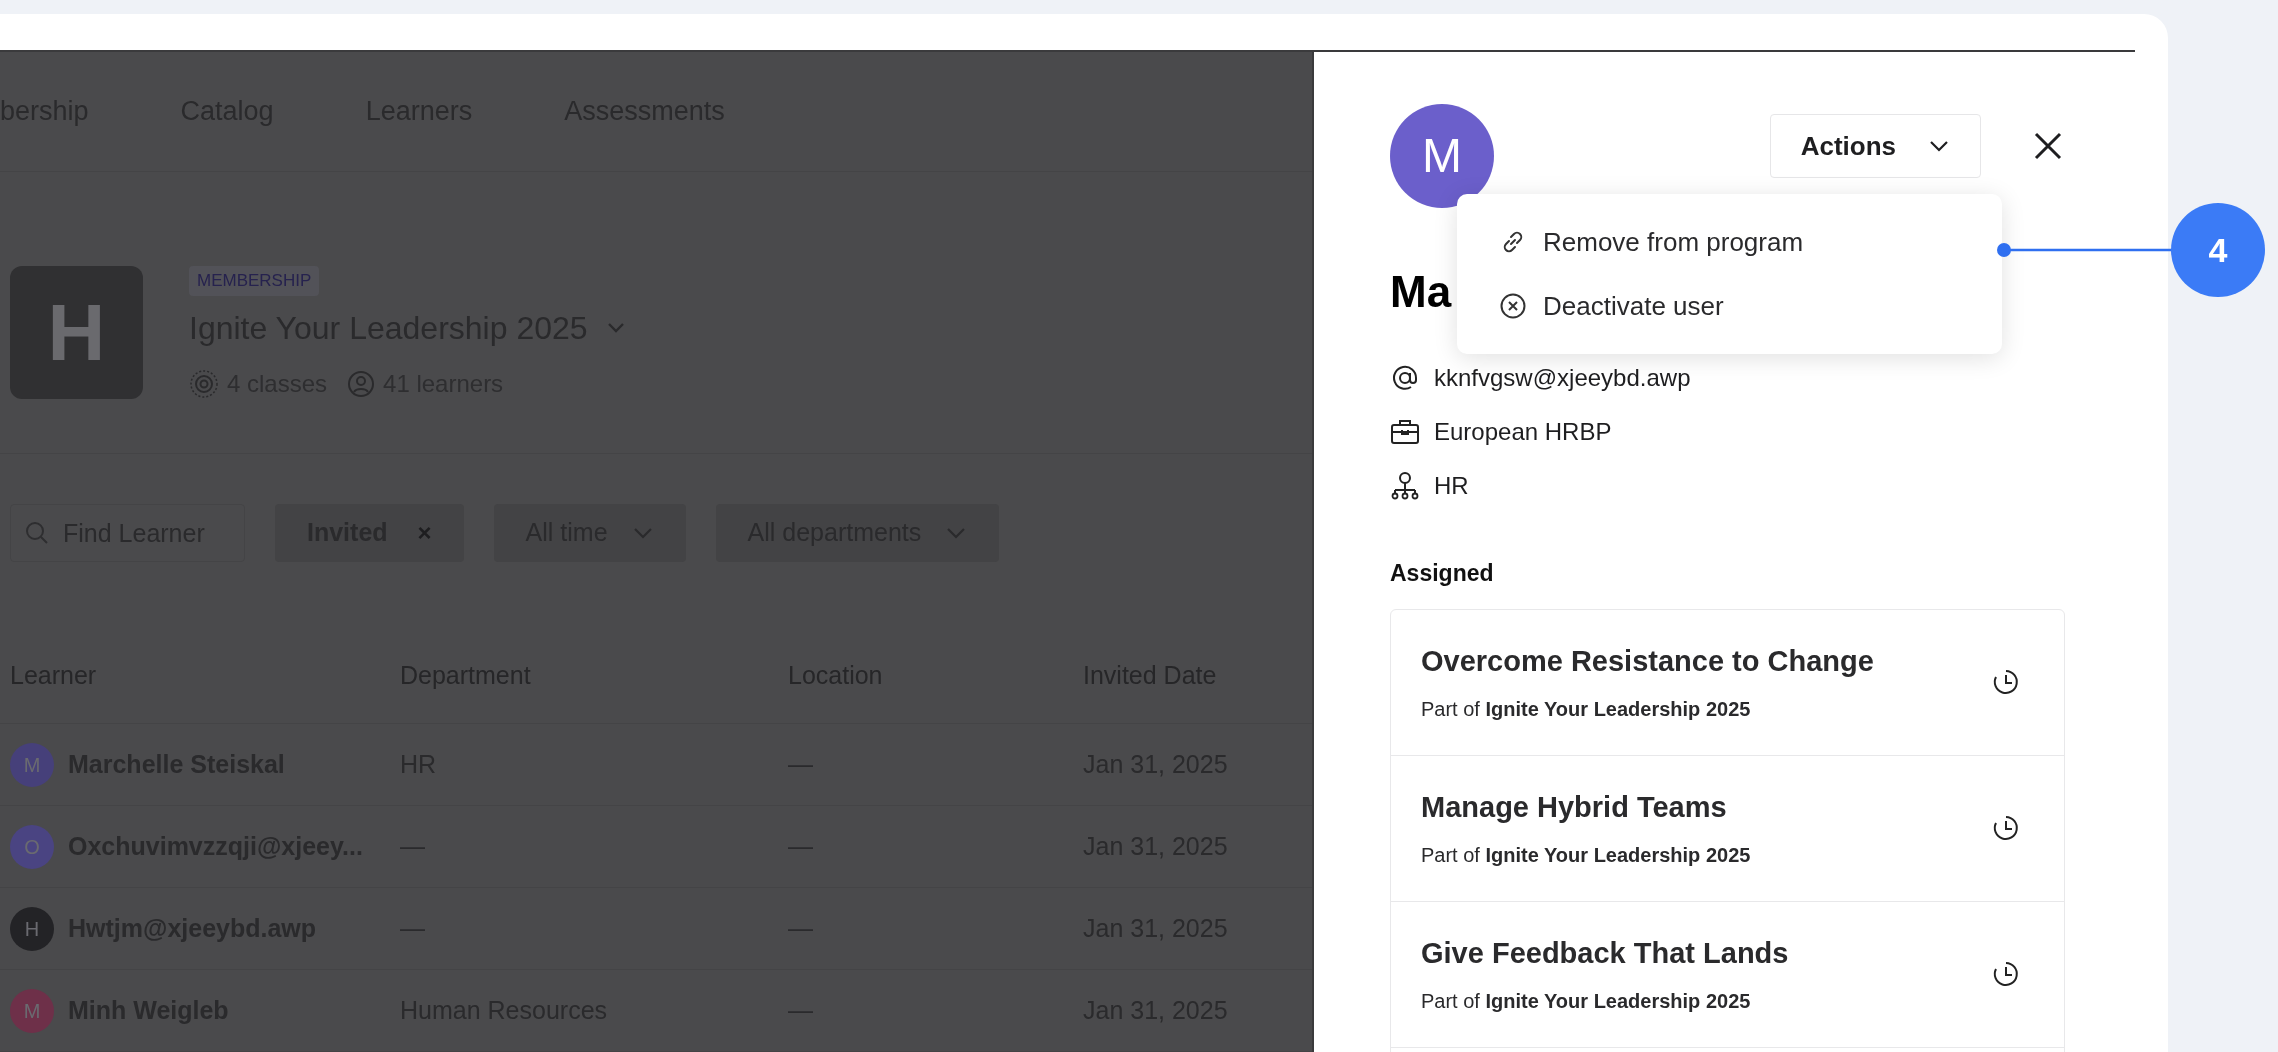  I want to click on detail-text: HR, so click(1451, 486).